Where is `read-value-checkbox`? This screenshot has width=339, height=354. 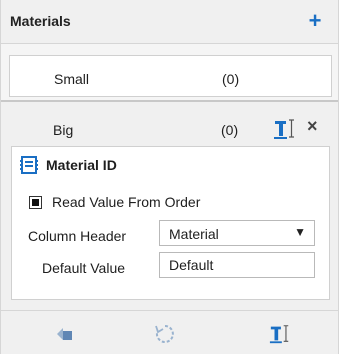 read-value-checkbox is located at coordinates (35, 202).